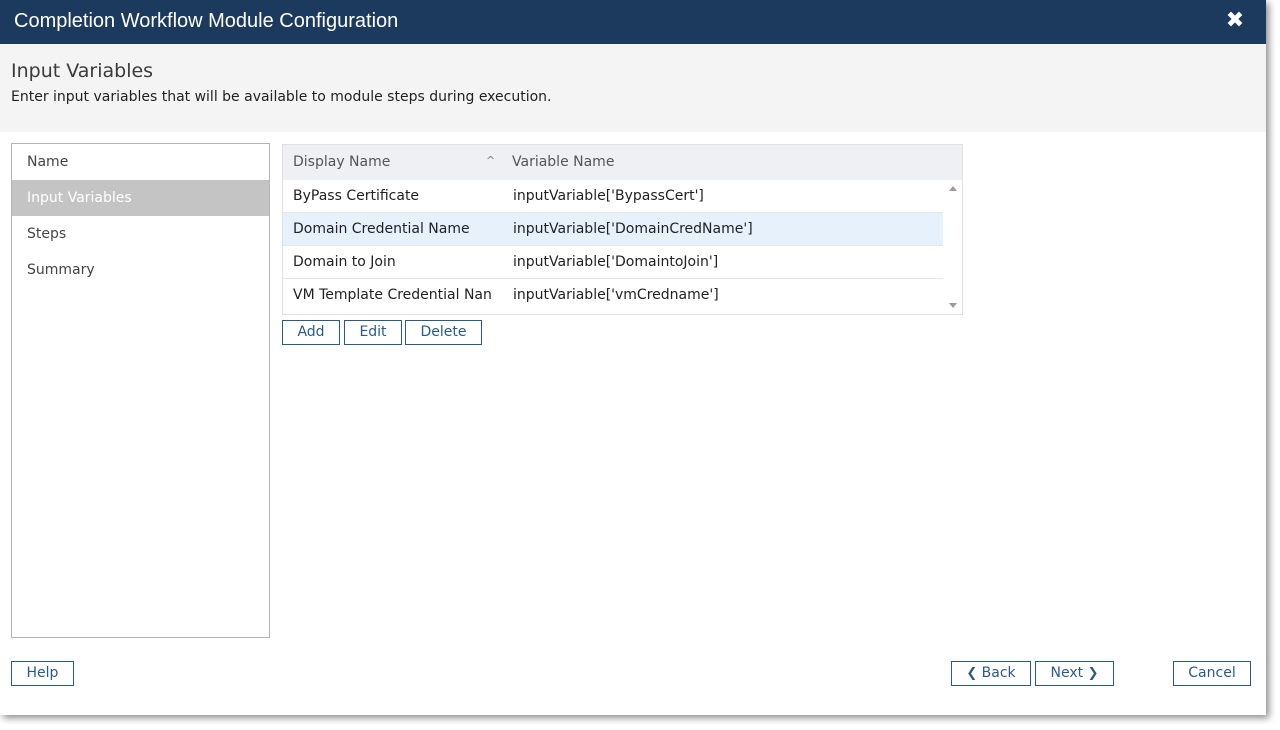 The height and width of the screenshot is (730, 1280). Describe the element at coordinates (622, 162) in the screenshot. I see `grid-header: Display Name ^ Variable Name` at that location.